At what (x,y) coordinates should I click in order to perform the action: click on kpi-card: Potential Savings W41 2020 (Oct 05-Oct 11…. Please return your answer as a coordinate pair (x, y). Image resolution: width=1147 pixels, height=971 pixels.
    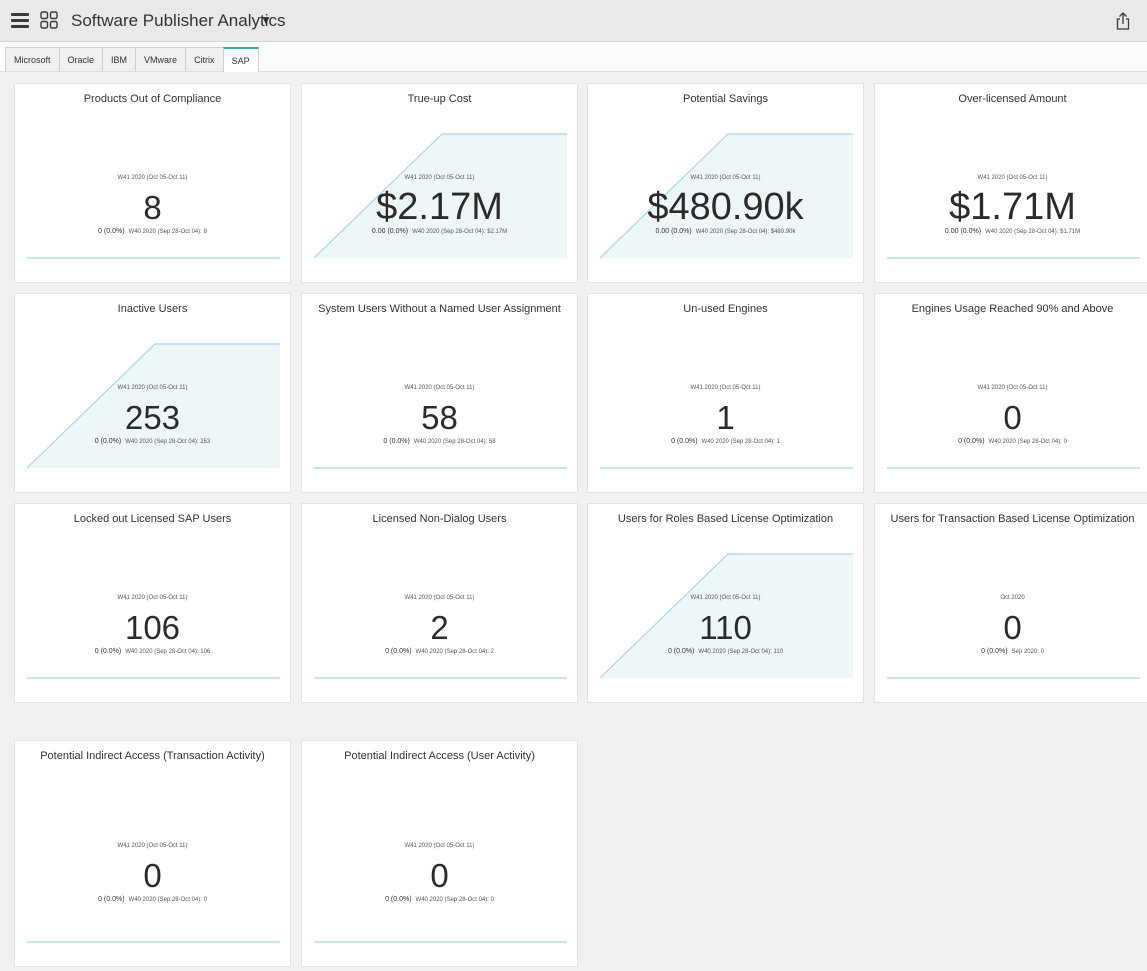
    Looking at the image, I should click on (725, 183).